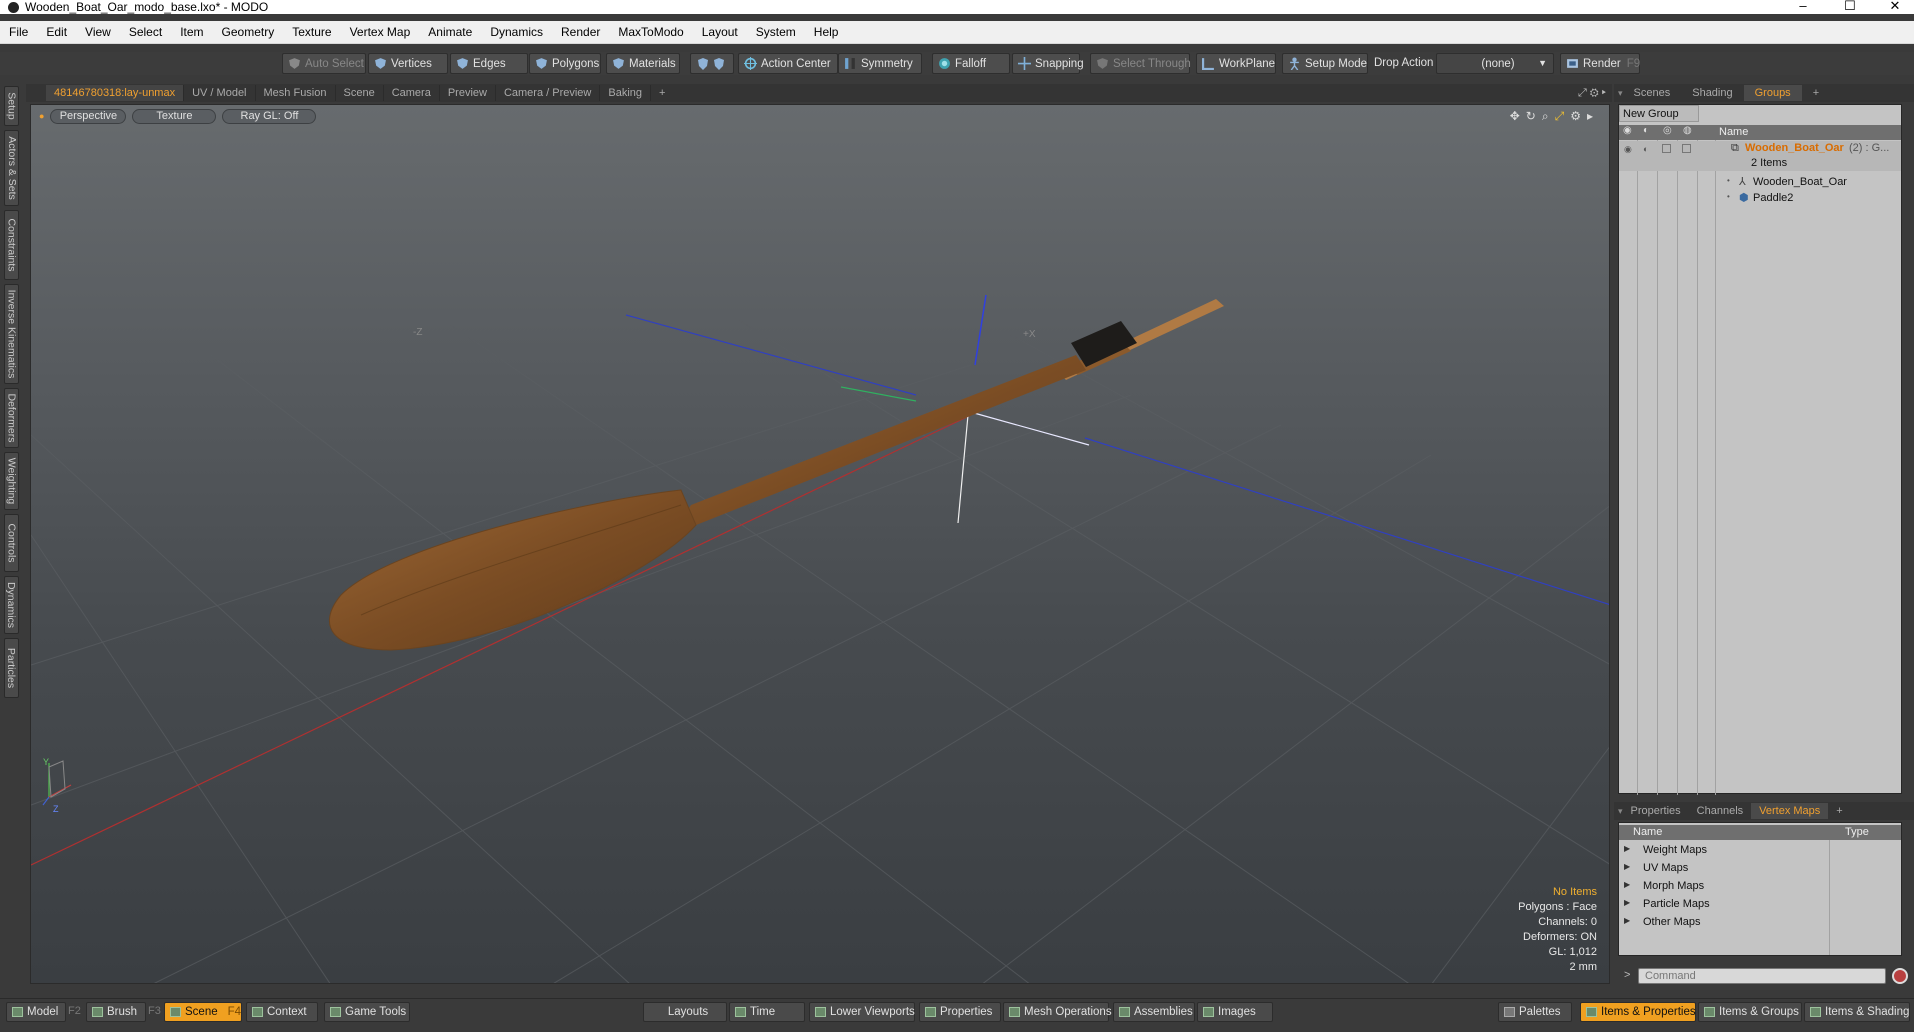 The height and width of the screenshot is (1032, 1914). What do you see at coordinates (1772, 93) in the screenshot?
I see `tab-groups: Groups` at bounding box center [1772, 93].